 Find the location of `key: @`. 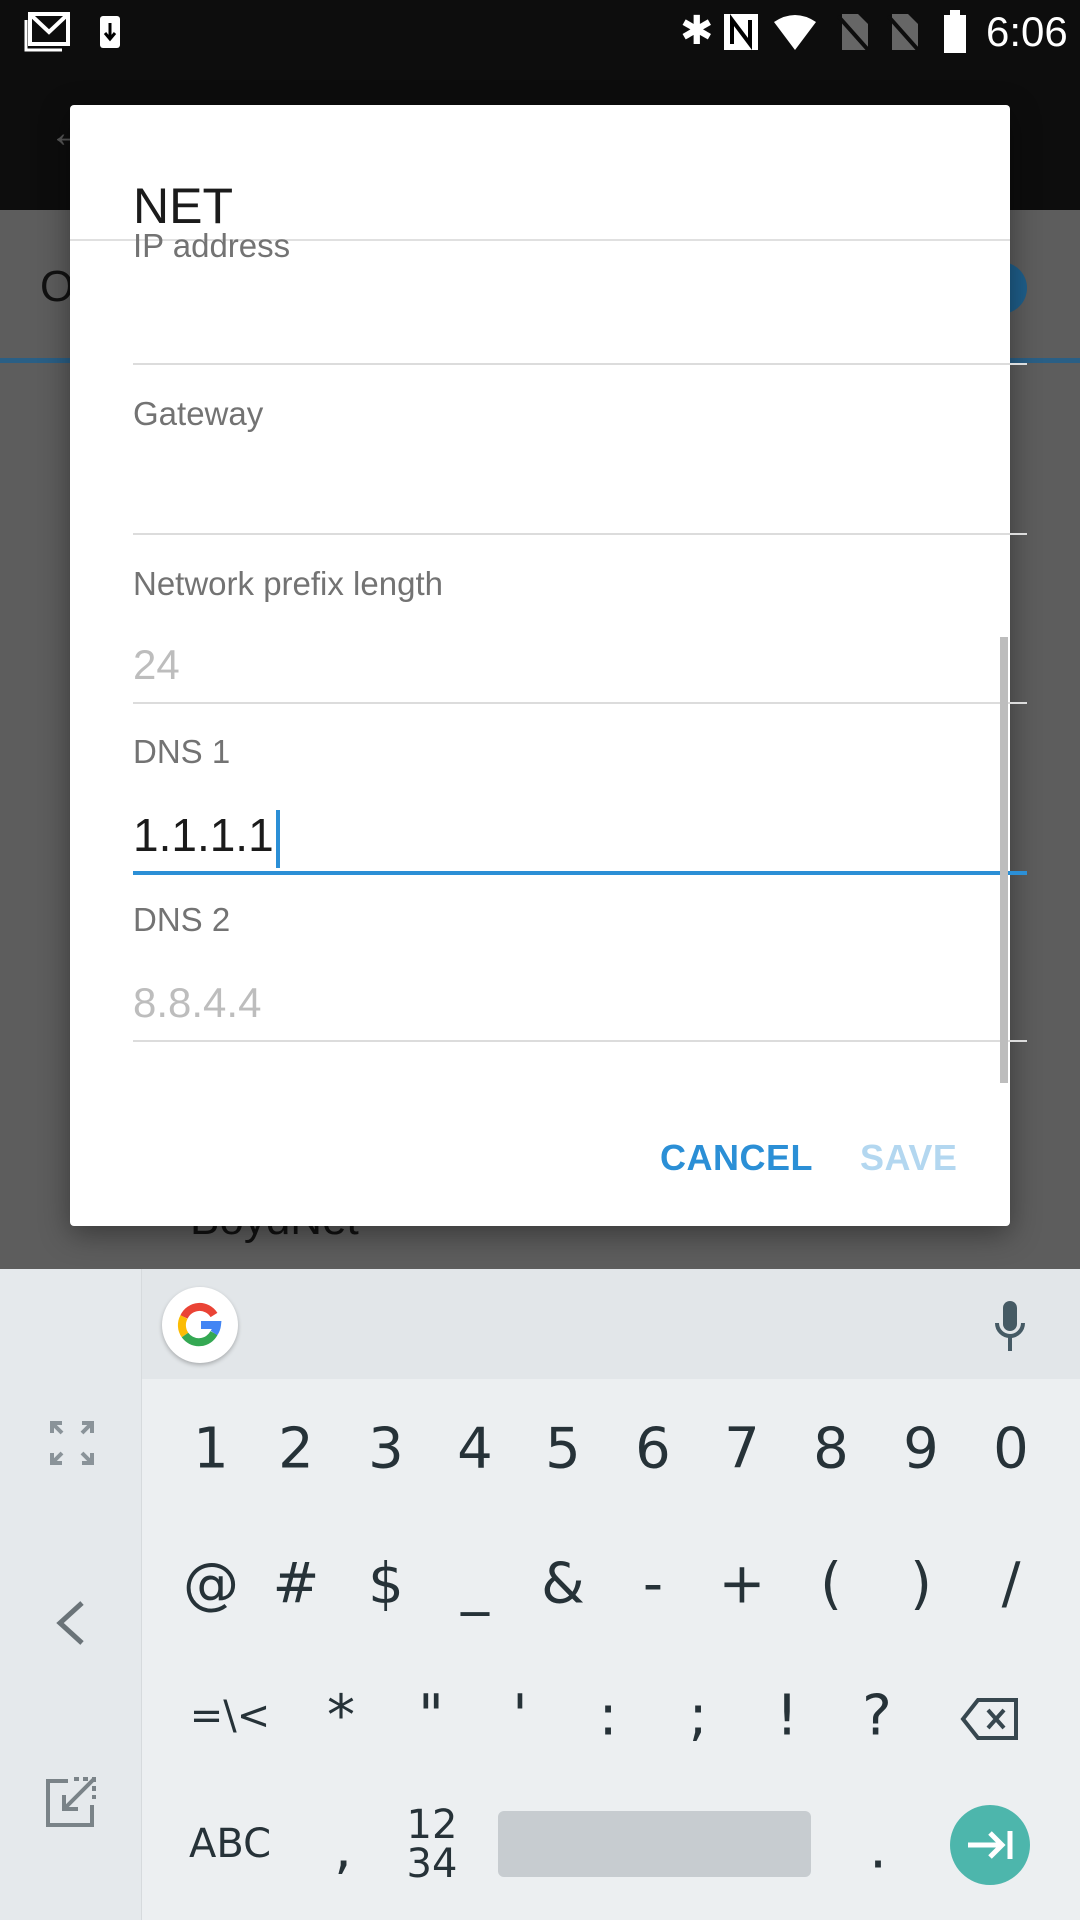

key: @ is located at coordinates (211, 1584).